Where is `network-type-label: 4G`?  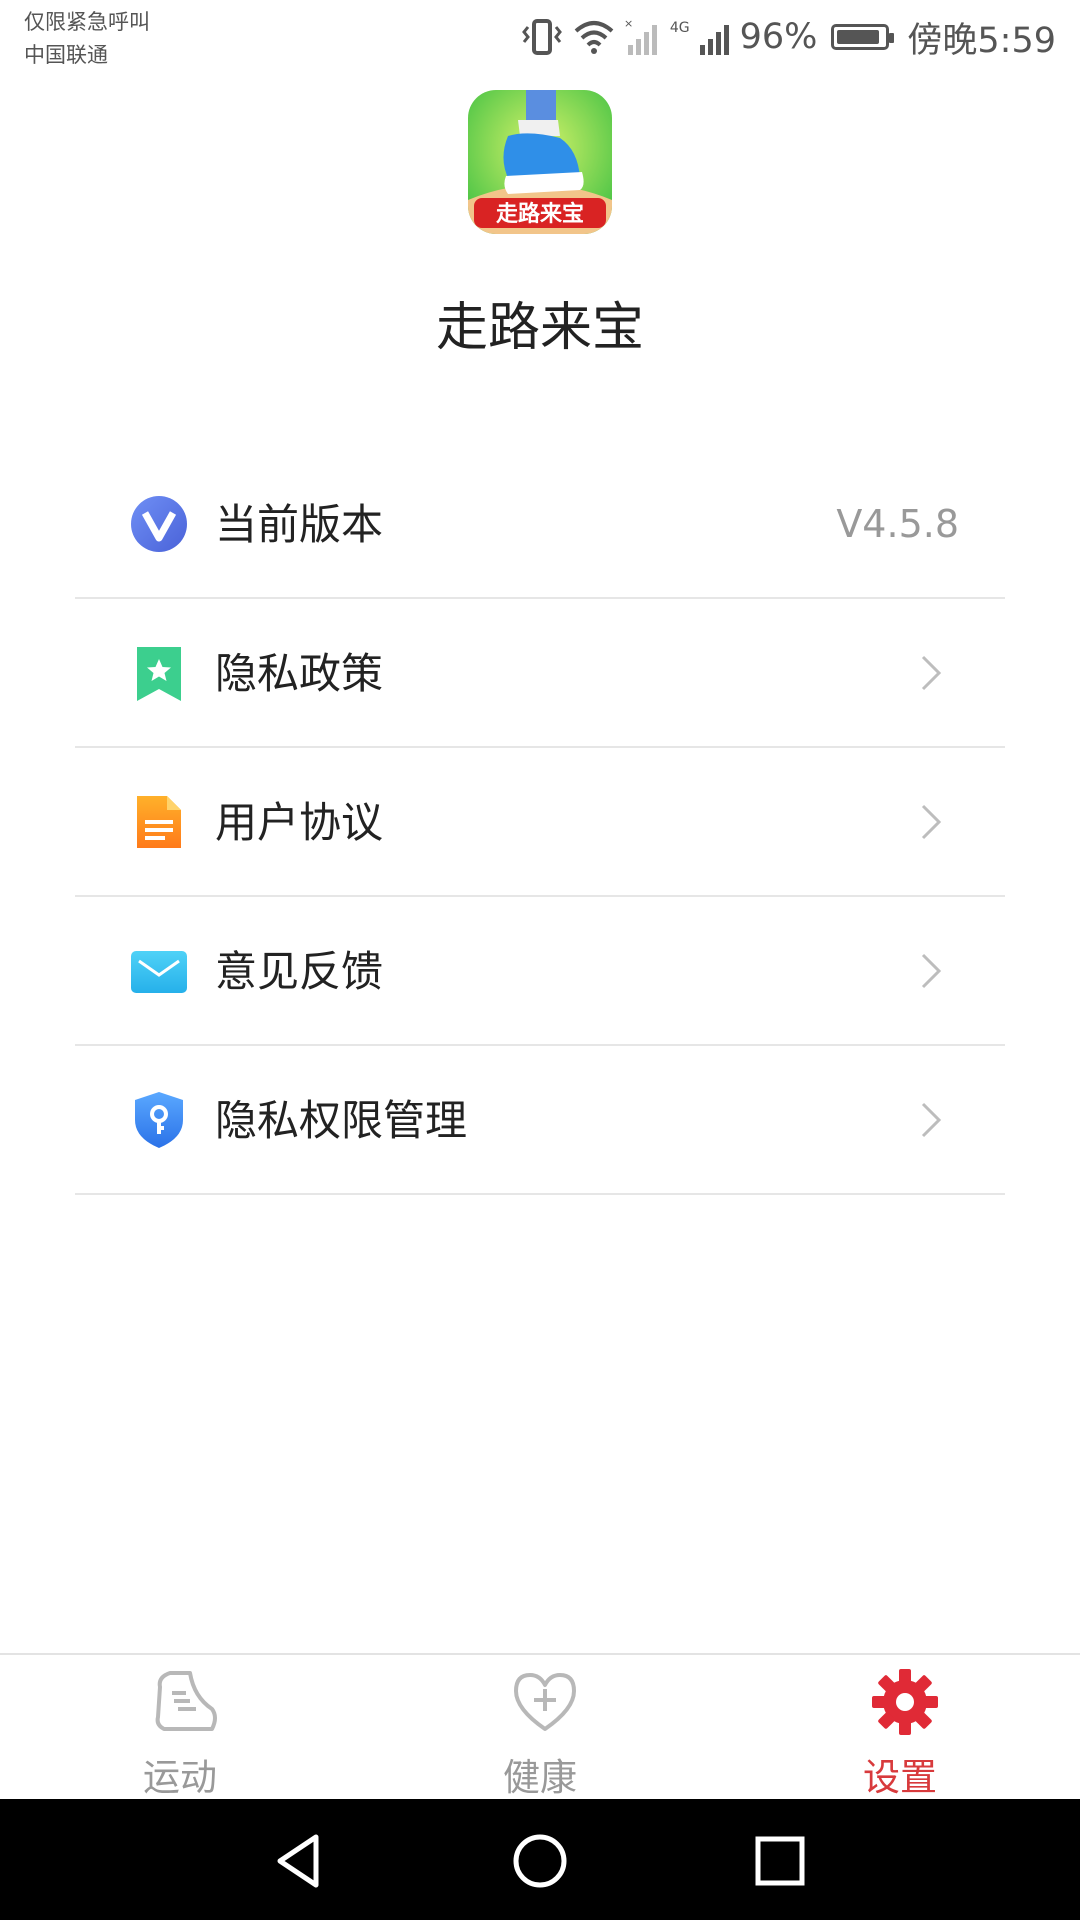 network-type-label: 4G is located at coordinates (679, 28).